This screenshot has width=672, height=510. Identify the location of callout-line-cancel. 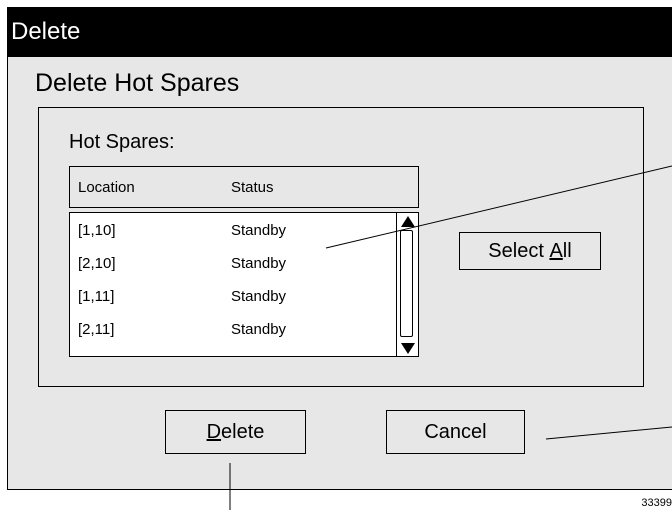
(608, 433).